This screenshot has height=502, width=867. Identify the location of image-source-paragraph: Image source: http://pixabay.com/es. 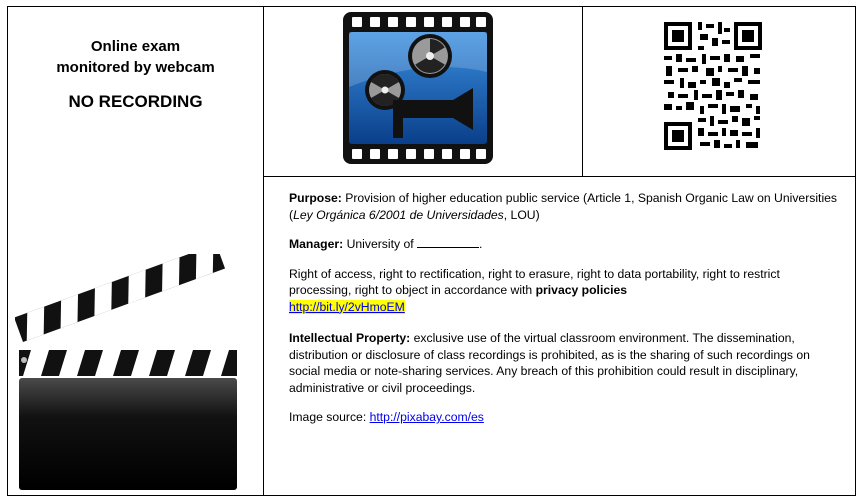
(566, 417).